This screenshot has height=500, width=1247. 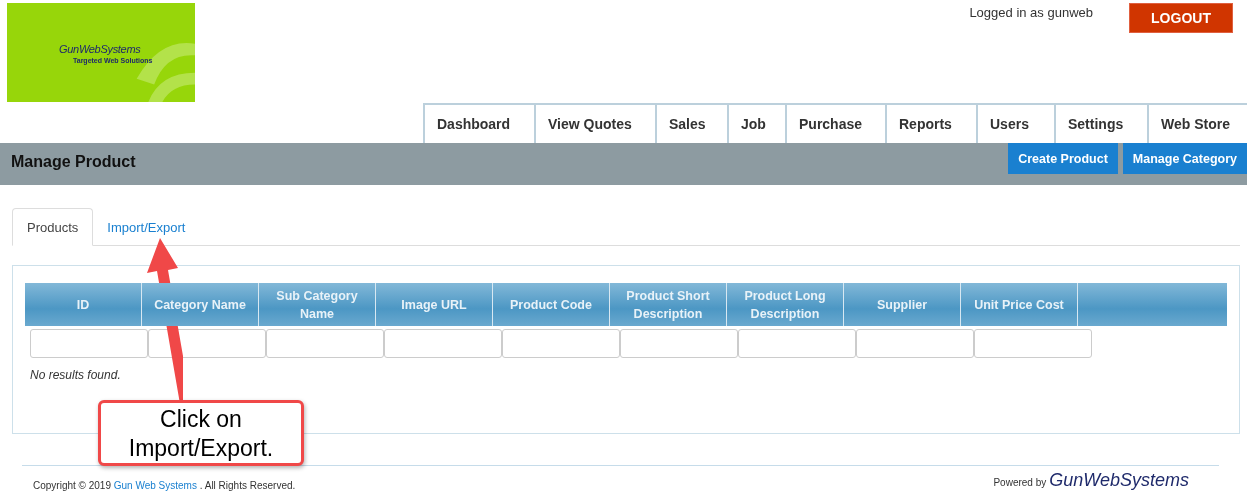 I want to click on nav-tab: View Quotes, so click(x=594, y=123).